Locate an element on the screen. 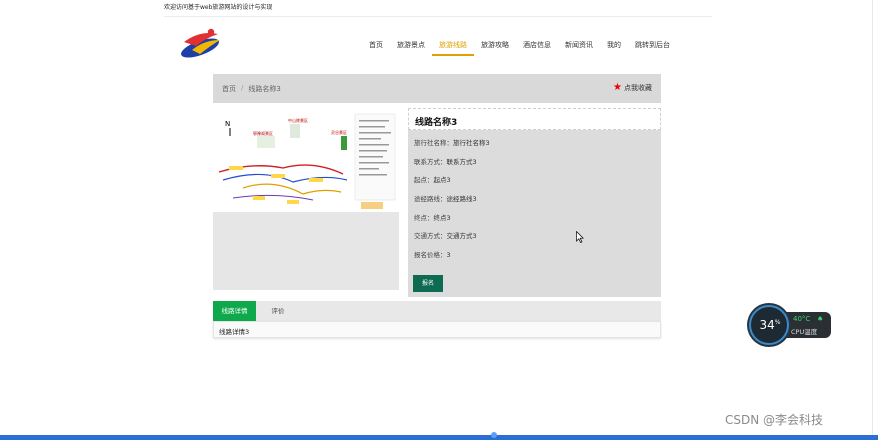 The height and width of the screenshot is (440, 878). cpu-usage-unit: % is located at coordinates (777, 322).